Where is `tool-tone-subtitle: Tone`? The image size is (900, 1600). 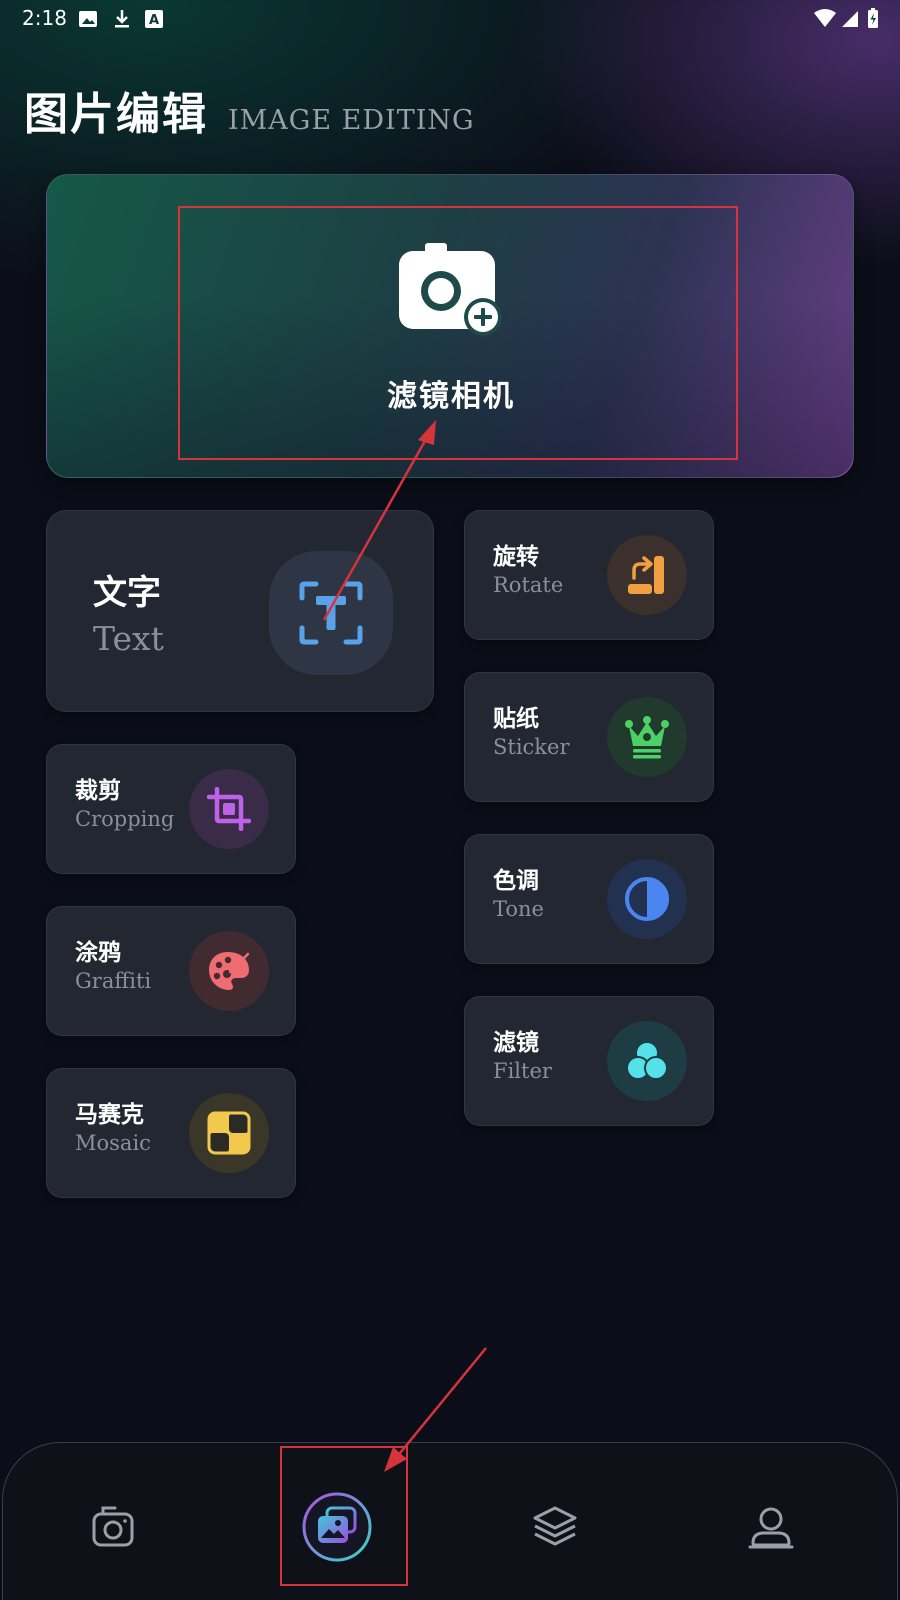
tool-tone-subtitle: Tone is located at coordinates (518, 909).